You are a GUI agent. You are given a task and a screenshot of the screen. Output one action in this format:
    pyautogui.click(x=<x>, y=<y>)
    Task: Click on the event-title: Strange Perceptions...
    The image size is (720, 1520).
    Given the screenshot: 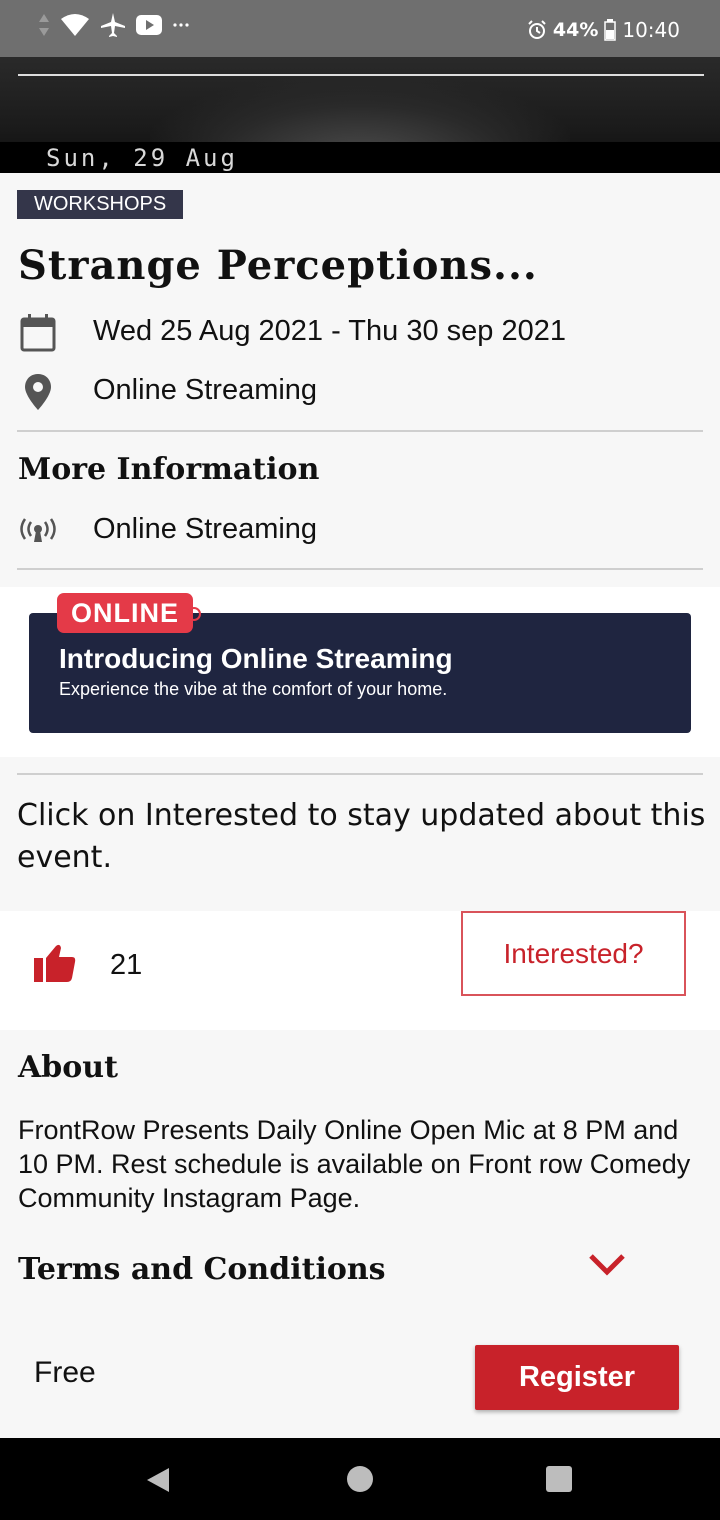 What is the action you would take?
    pyautogui.click(x=278, y=265)
    